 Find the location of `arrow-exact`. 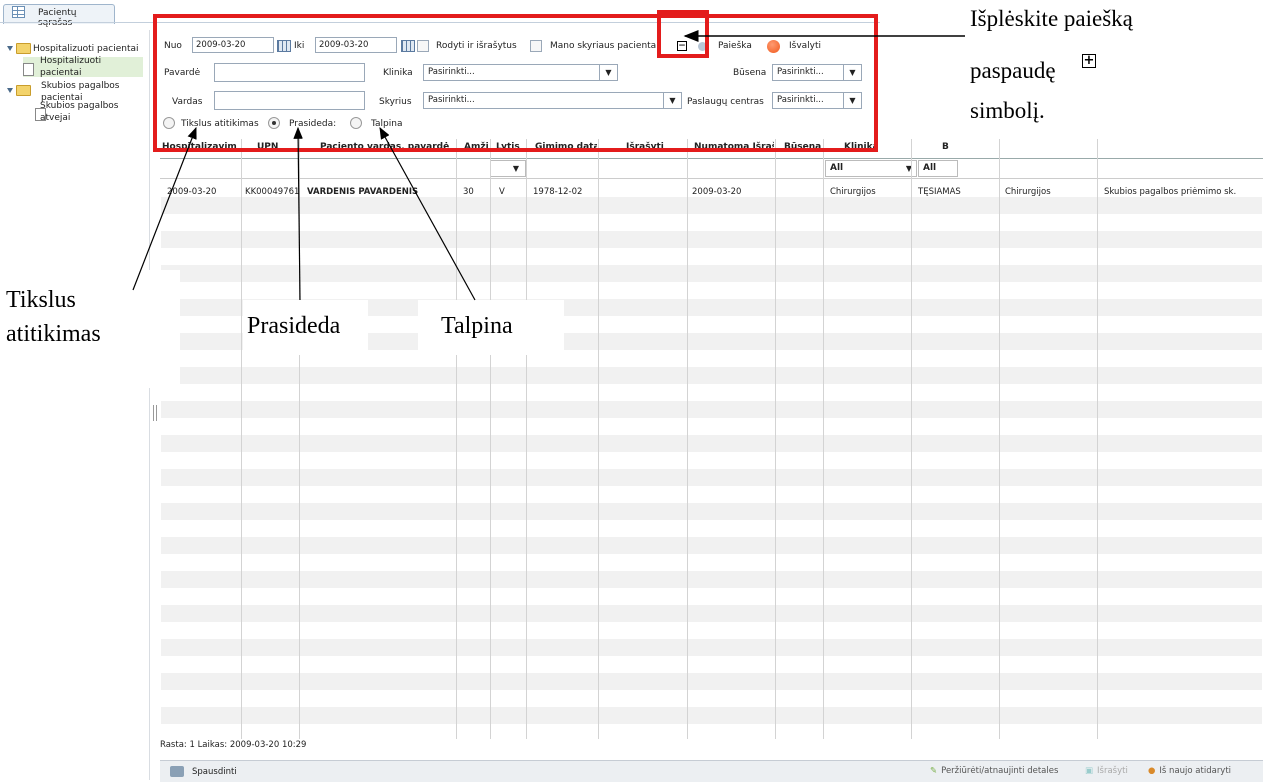

arrow-exact is located at coordinates (164, 208).